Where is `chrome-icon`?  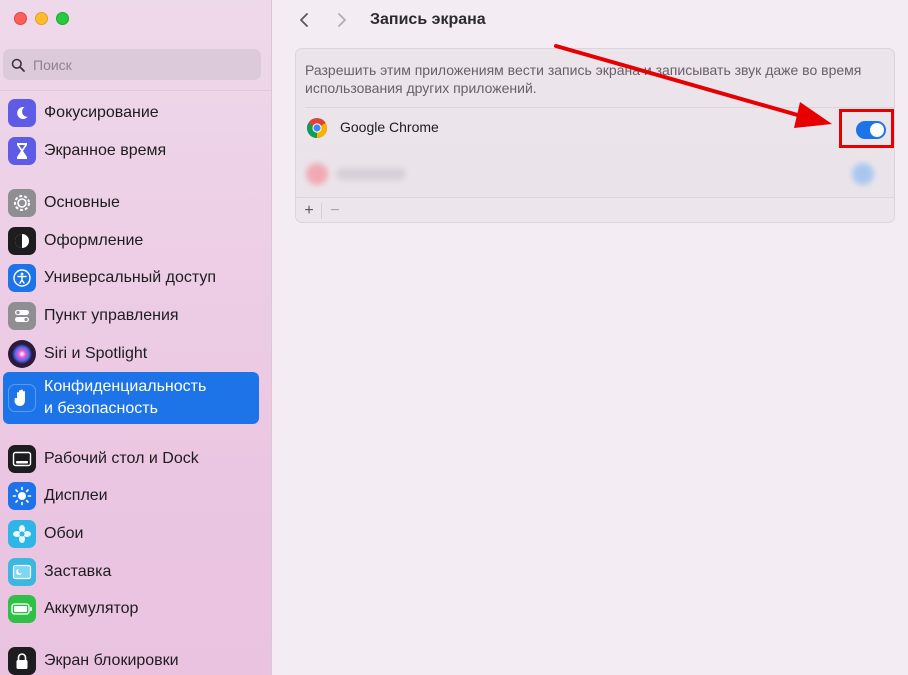 chrome-icon is located at coordinates (317, 128).